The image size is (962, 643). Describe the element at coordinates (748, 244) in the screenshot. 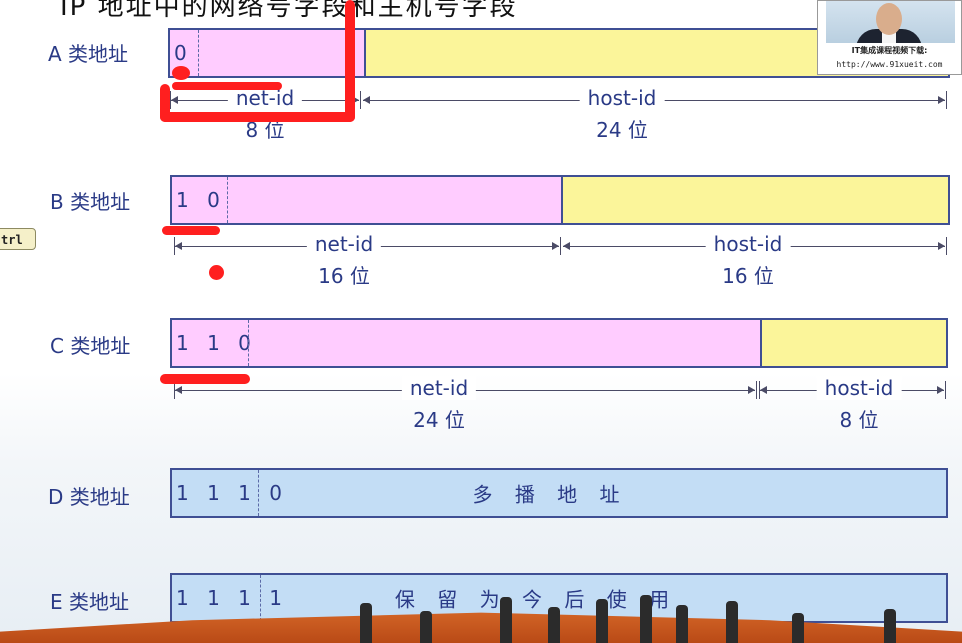

I see `class-b-host-id-label: host-id` at that location.